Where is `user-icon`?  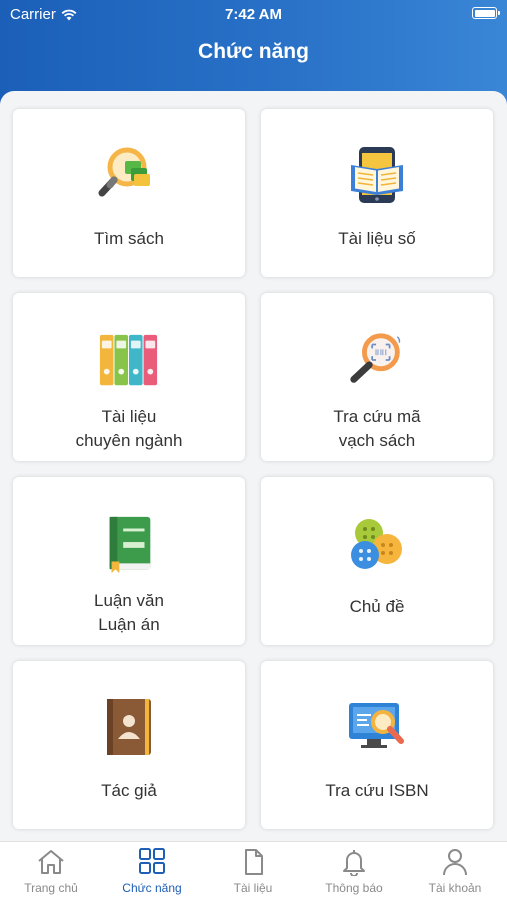 user-icon is located at coordinates (455, 862).